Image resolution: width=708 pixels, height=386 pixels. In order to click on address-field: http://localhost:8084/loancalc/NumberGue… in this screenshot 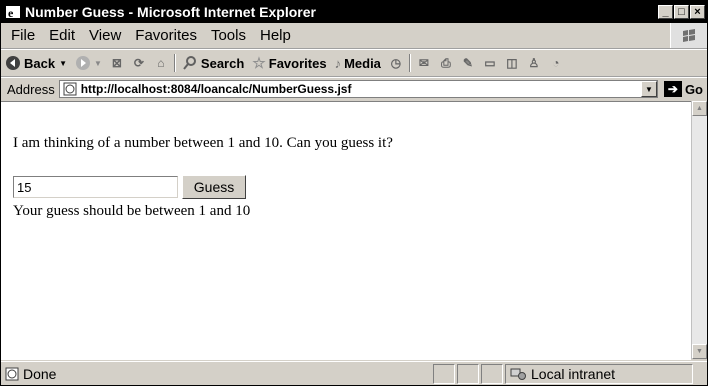, I will do `click(358, 89)`.